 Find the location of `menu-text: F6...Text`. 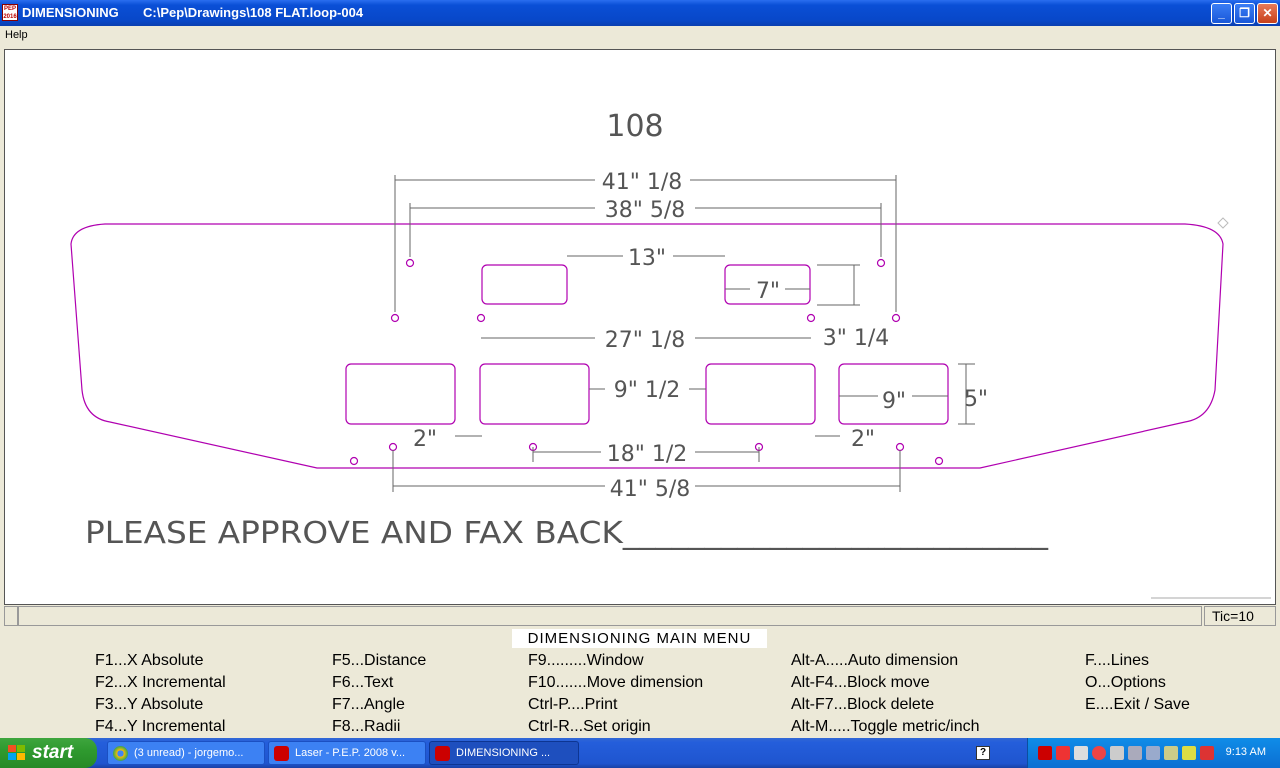

menu-text: F6...Text is located at coordinates (379, 683).